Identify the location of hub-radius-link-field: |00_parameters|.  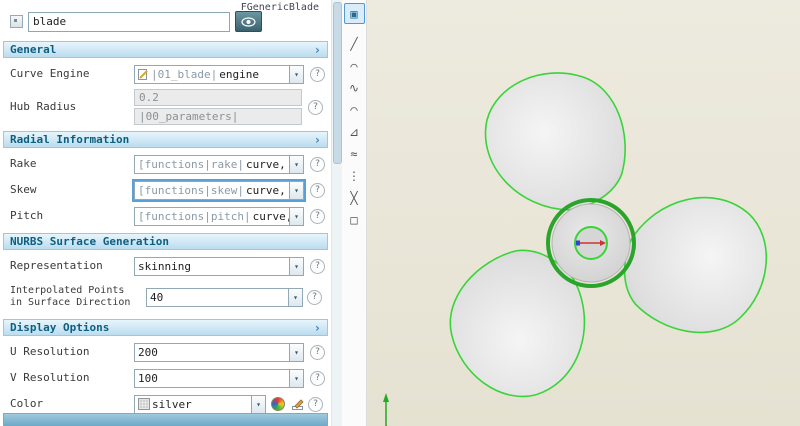
(218, 116).